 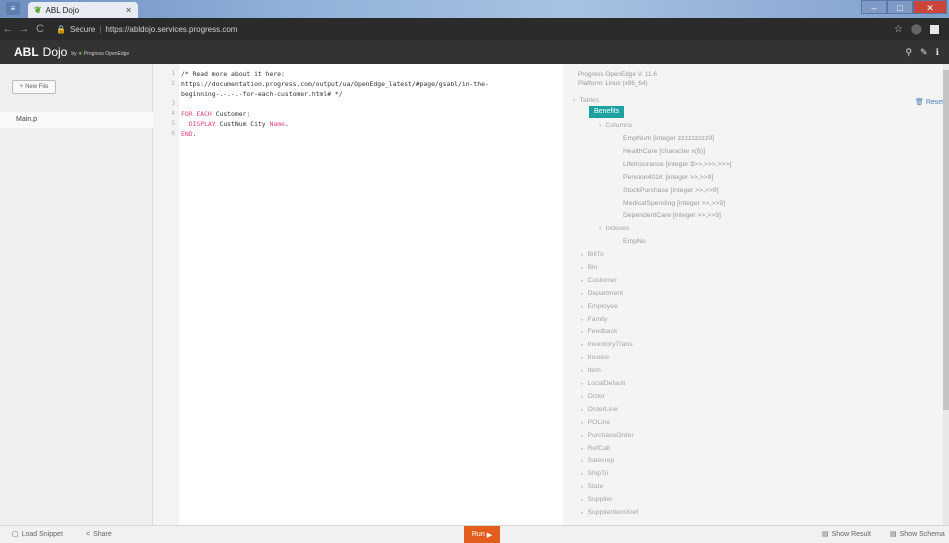 I want to click on table-item: ▸ POLine, so click(x=595, y=422).